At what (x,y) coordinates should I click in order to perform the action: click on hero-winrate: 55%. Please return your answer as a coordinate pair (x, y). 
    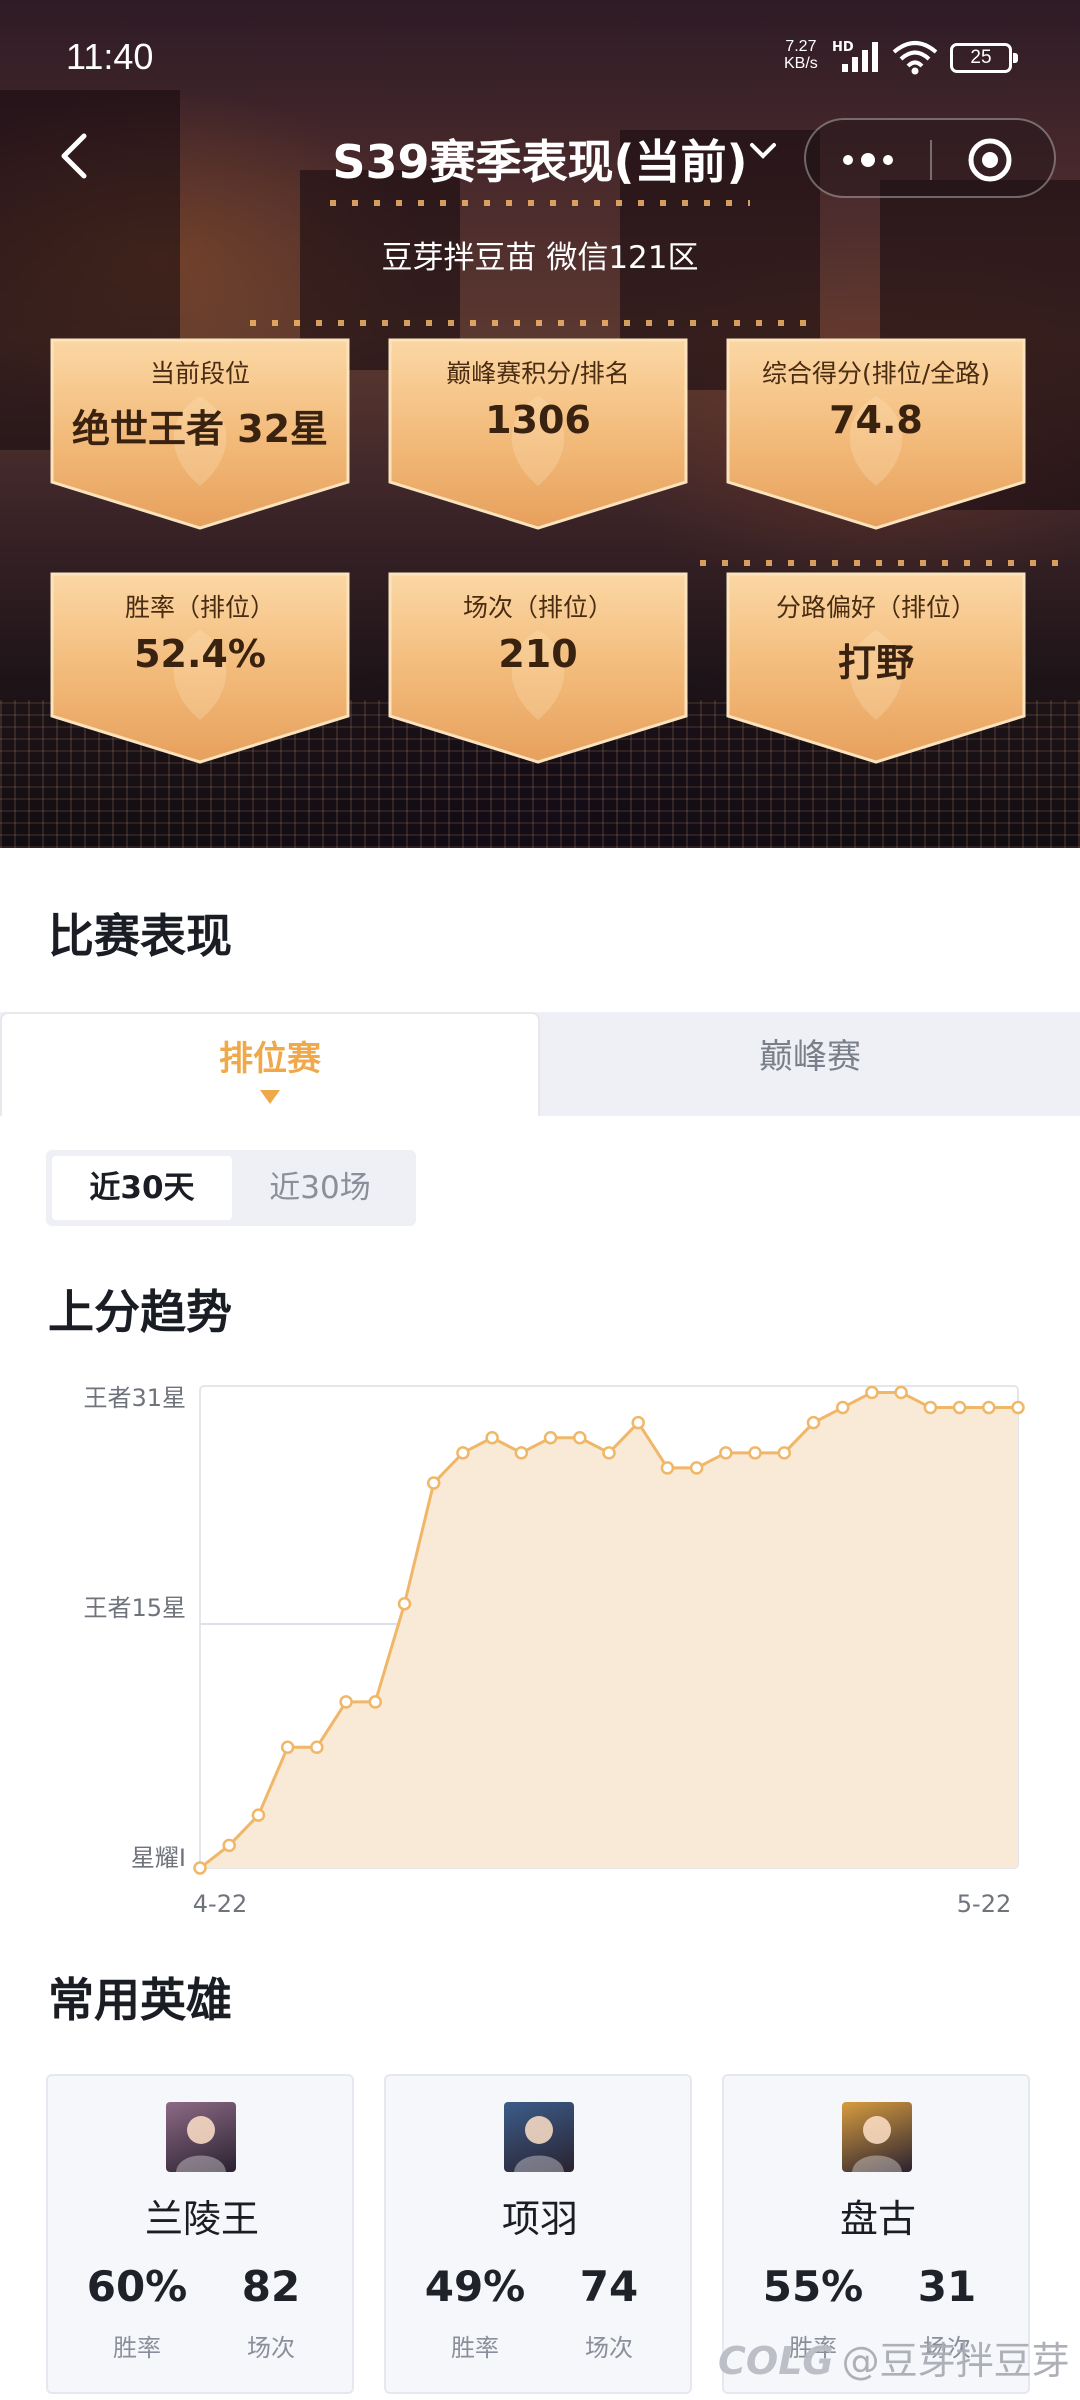
    Looking at the image, I should click on (813, 2286).